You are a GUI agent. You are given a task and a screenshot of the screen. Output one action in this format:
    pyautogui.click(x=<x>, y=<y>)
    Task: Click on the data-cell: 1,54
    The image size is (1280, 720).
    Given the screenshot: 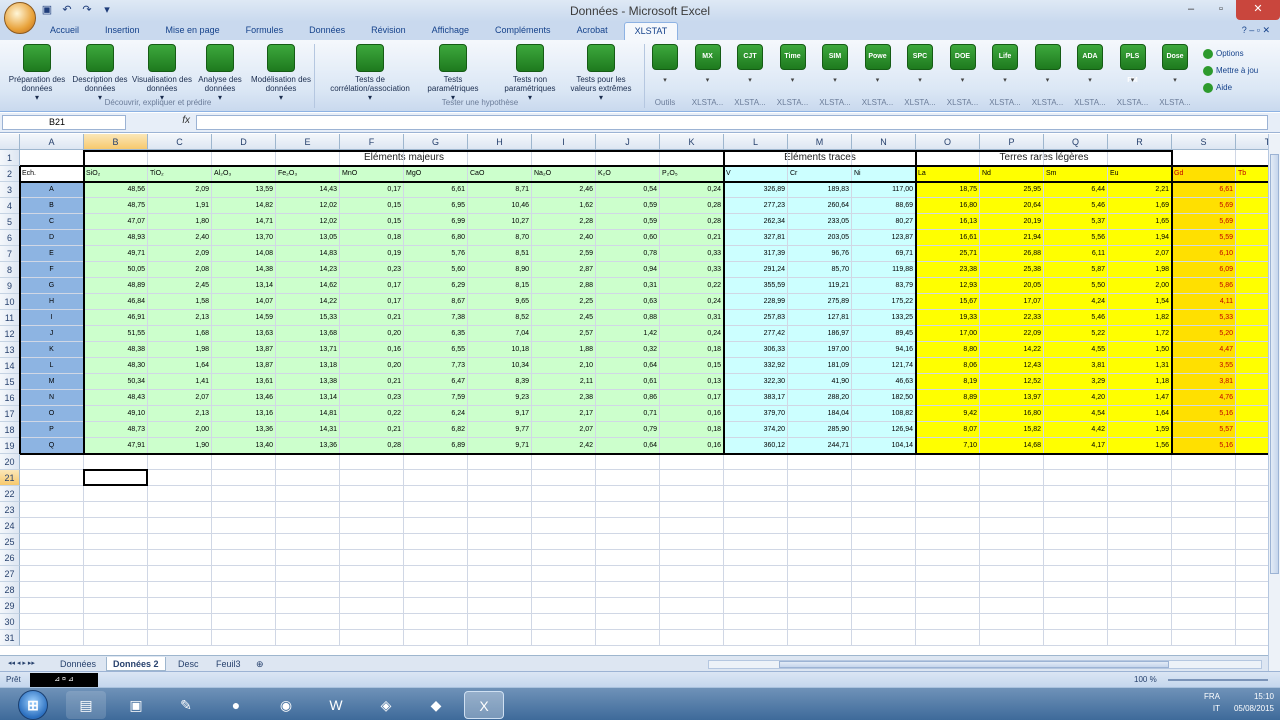 What is the action you would take?
    pyautogui.click(x=1140, y=302)
    